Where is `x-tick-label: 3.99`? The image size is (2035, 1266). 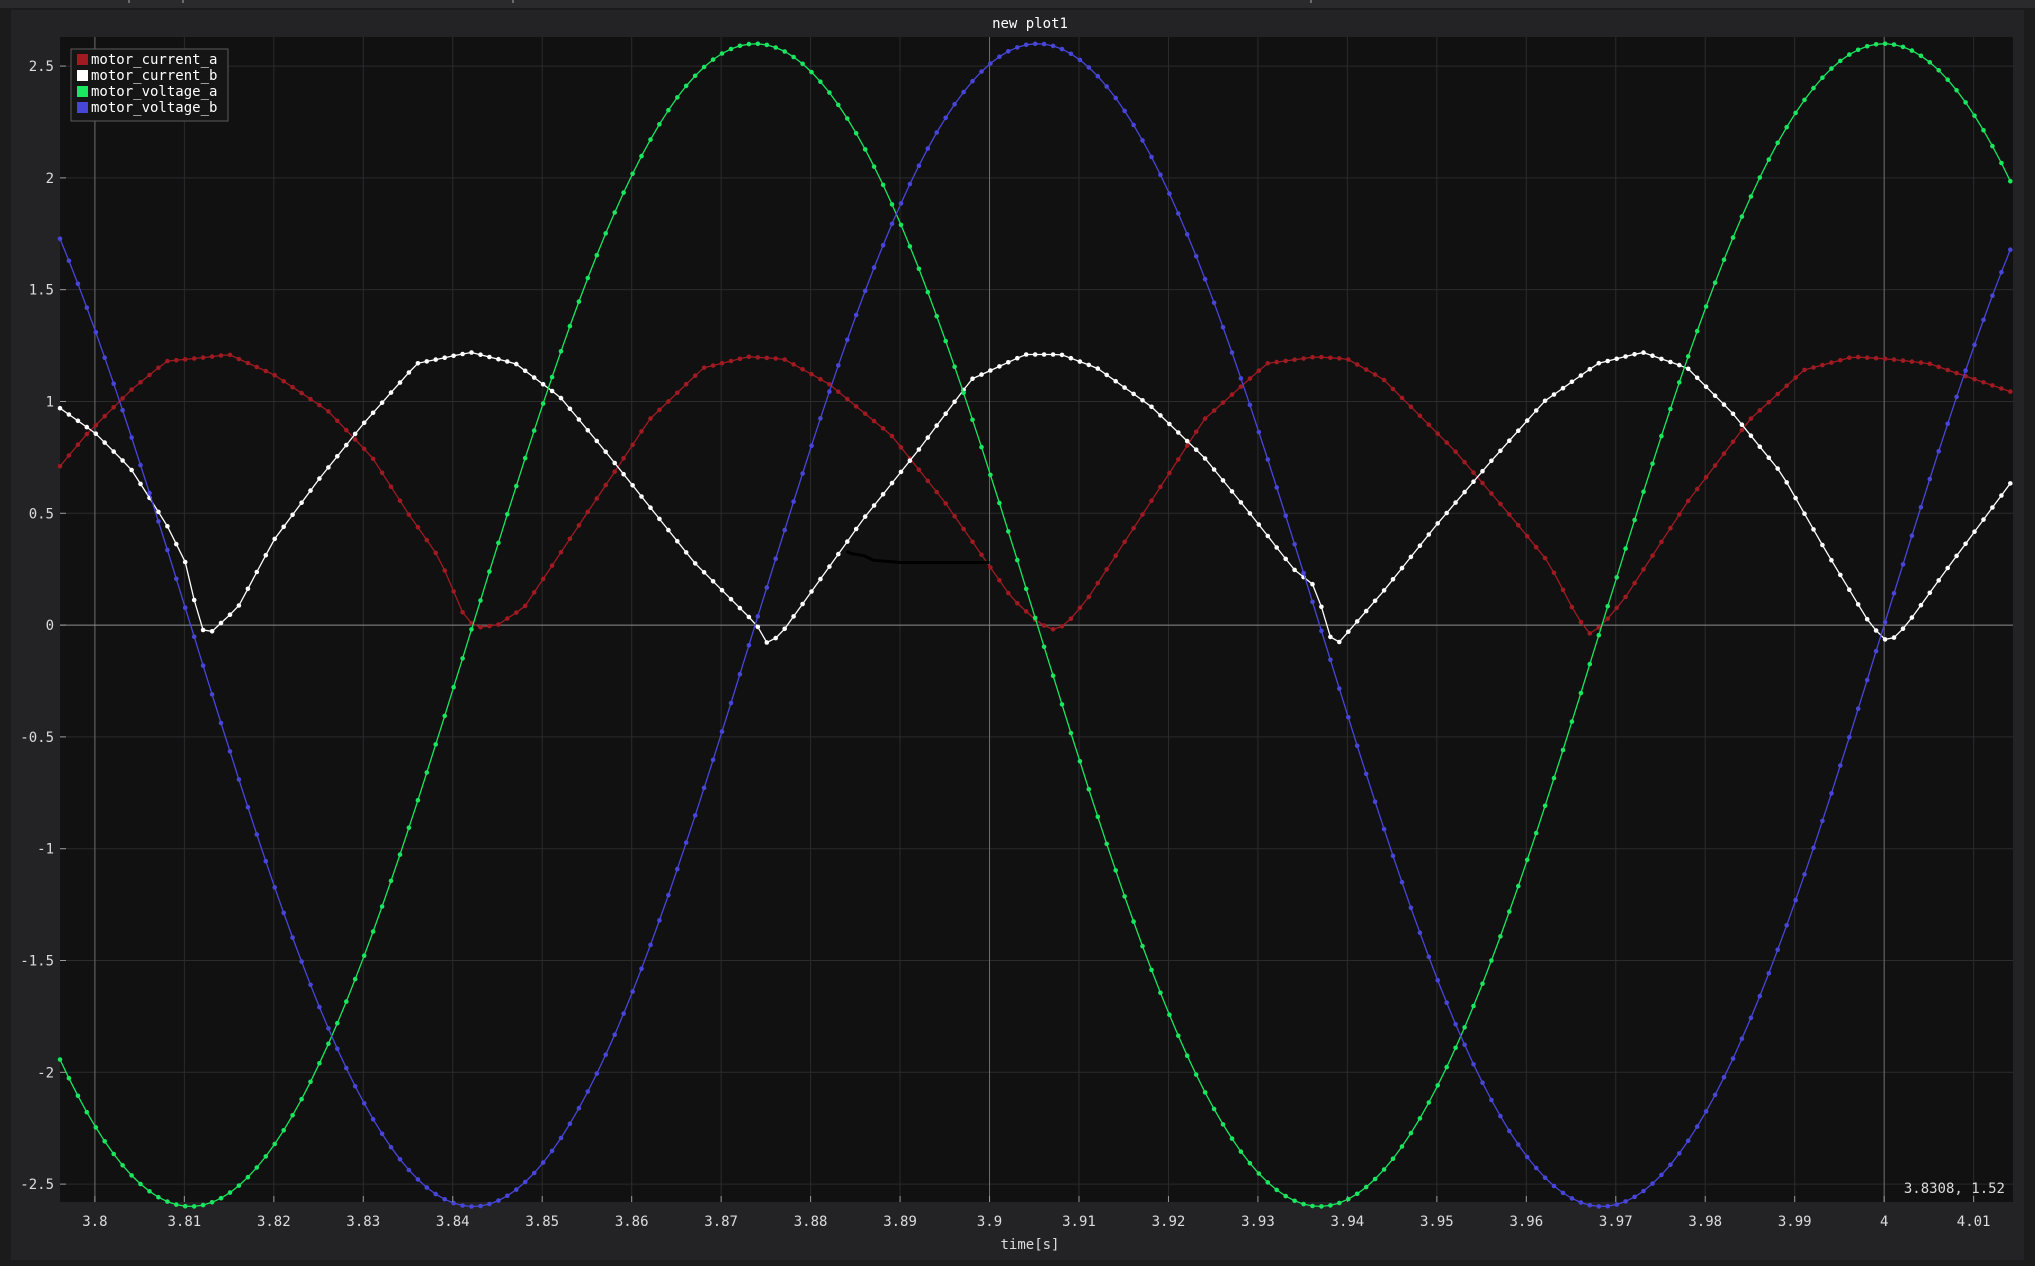
x-tick-label: 3.99 is located at coordinates (1795, 1222).